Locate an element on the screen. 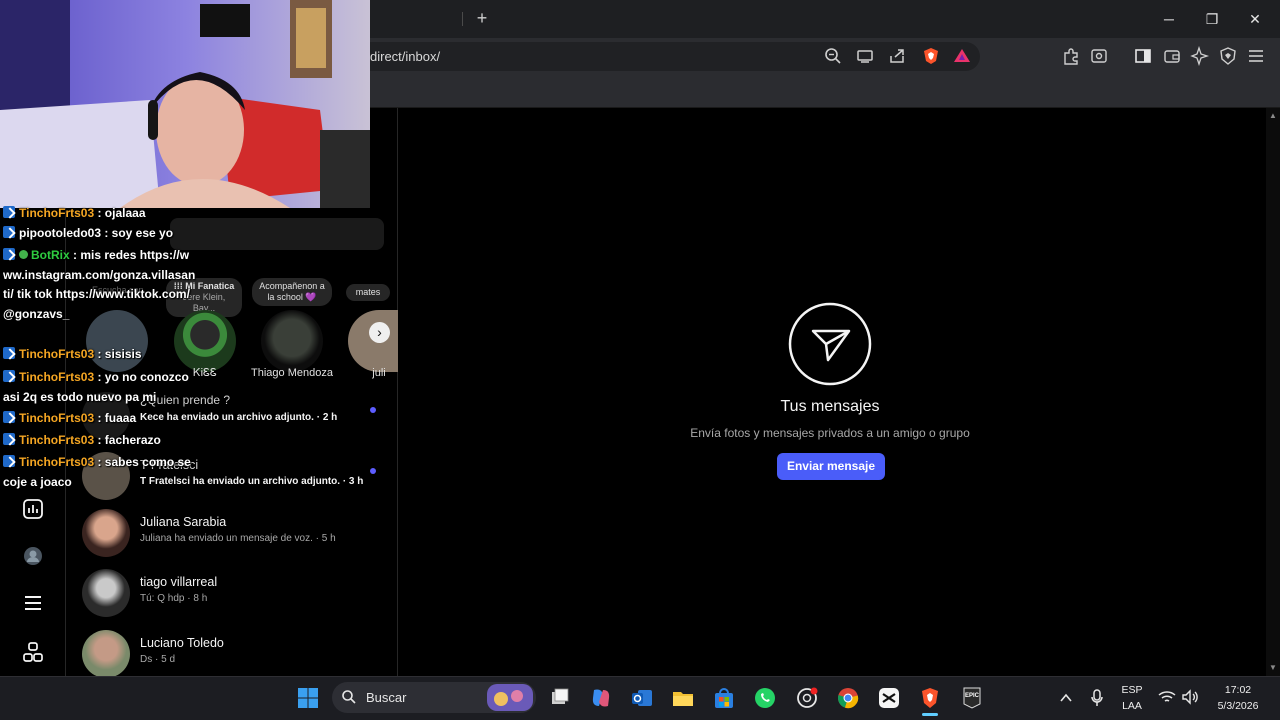 This screenshot has width=1280, height=720. vpn-icon is located at coordinates (1228, 56).